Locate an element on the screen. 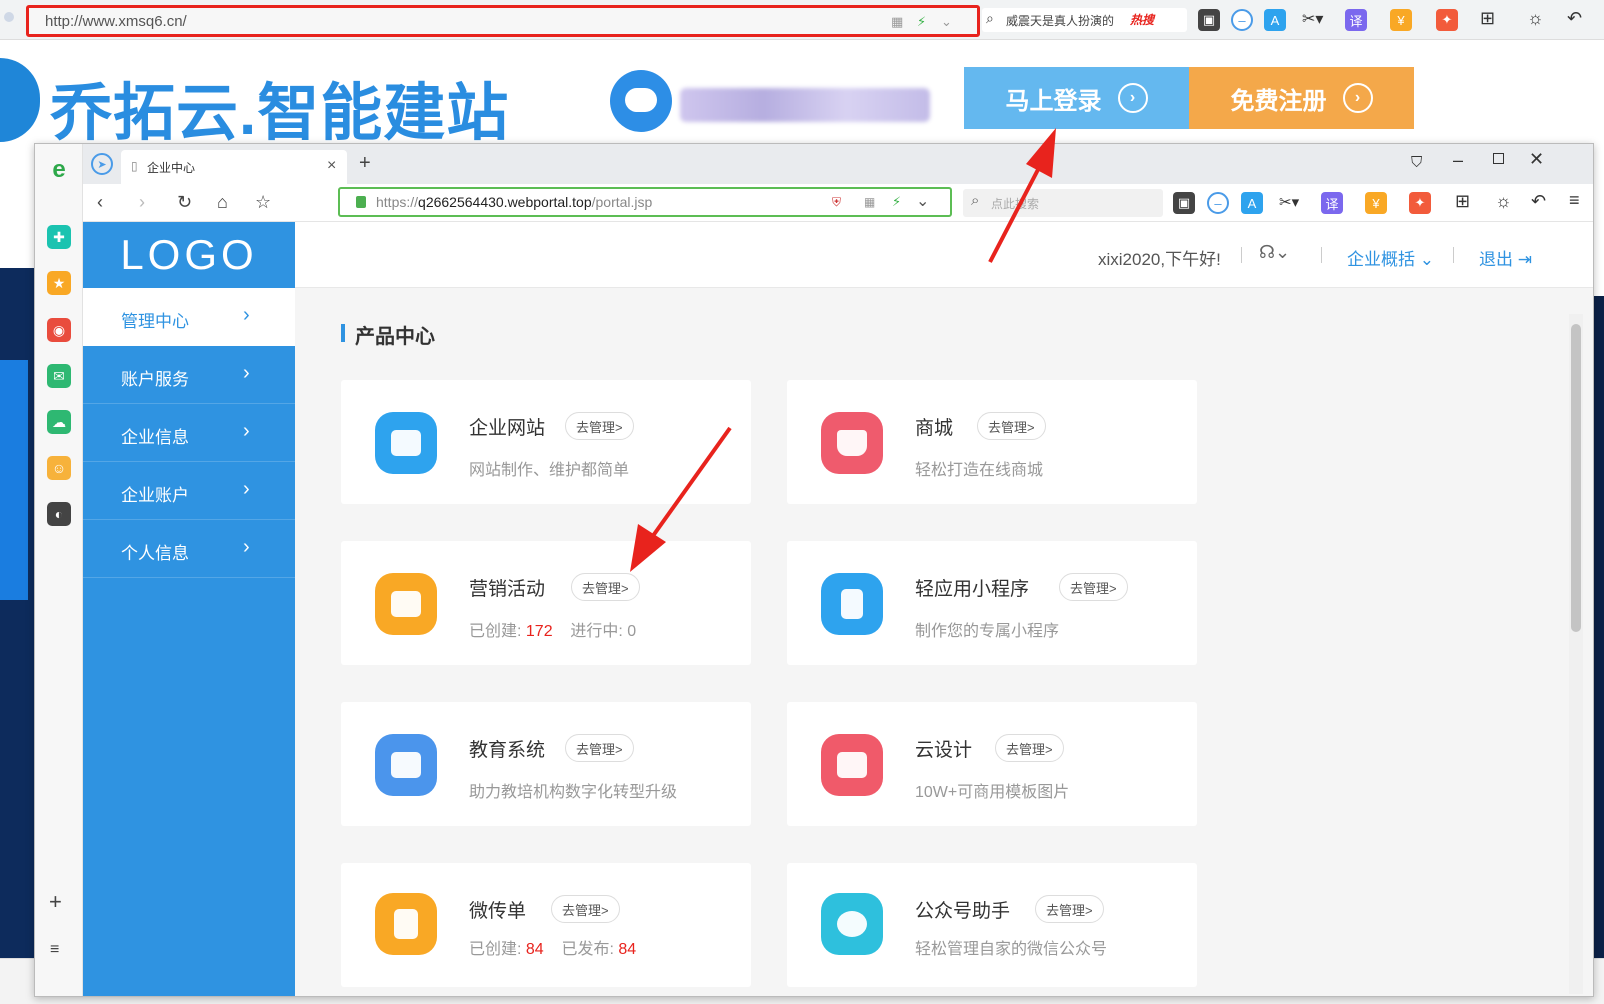 The width and height of the screenshot is (1604, 1004). logout-link: 退出 ⇥ is located at coordinates (1505, 257).